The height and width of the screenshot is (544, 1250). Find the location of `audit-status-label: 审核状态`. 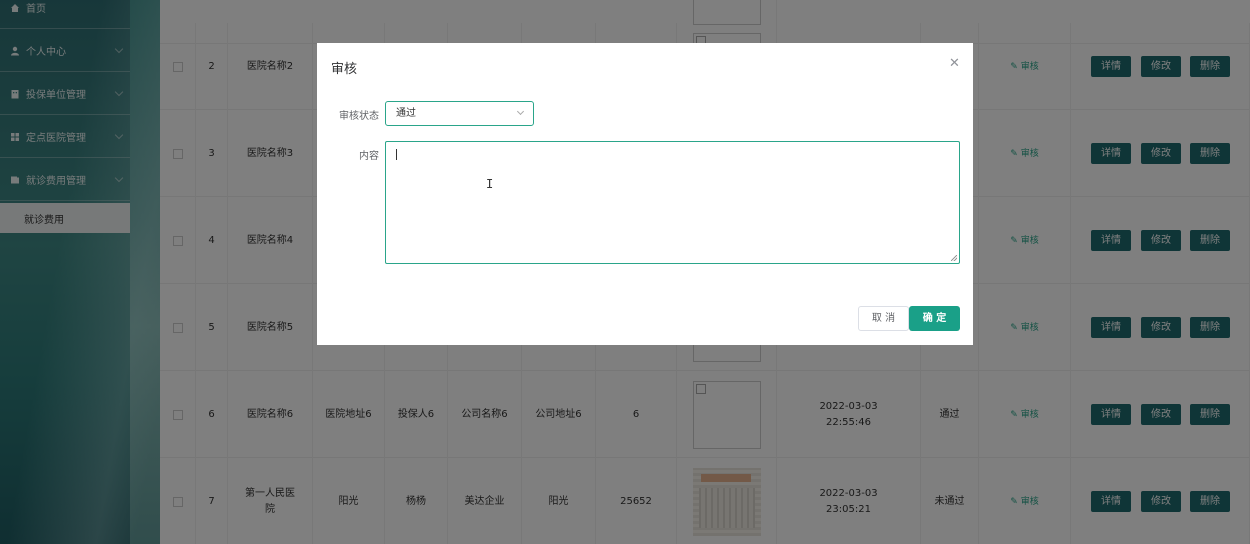

audit-status-label: 审核状态 is located at coordinates (359, 116).